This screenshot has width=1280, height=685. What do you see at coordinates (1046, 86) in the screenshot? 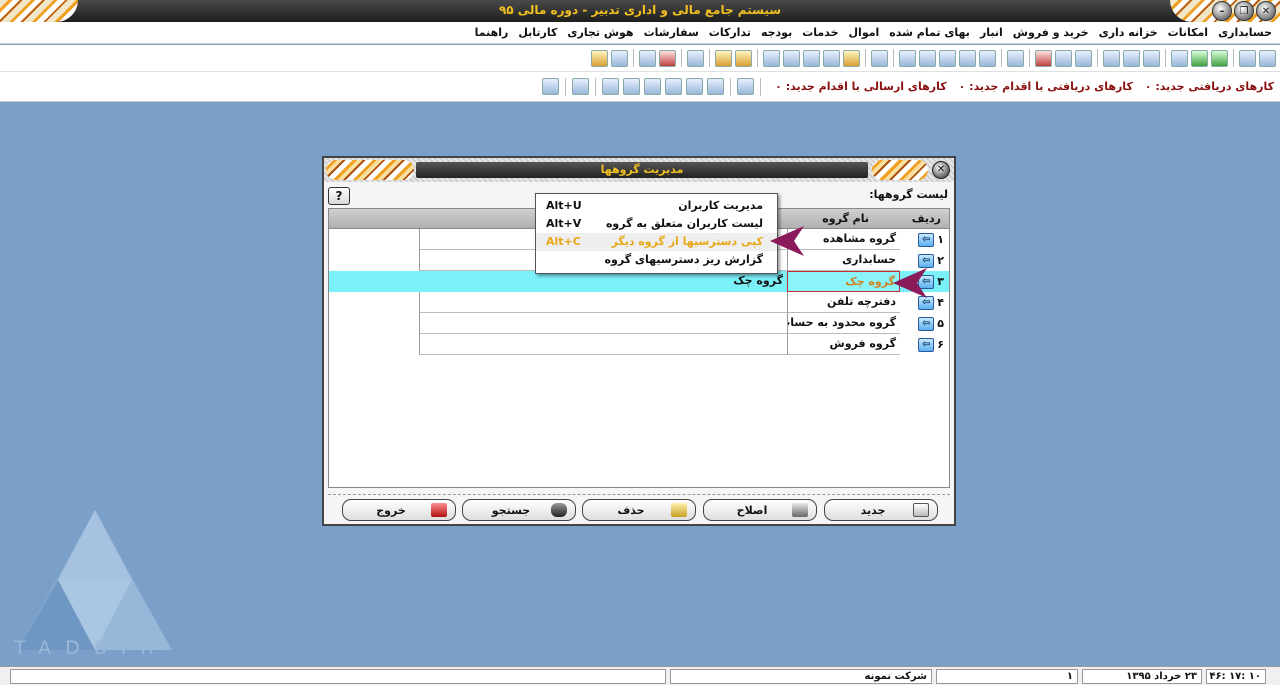
I see `received-action-label: کارهای دریافتی با اقدام جدید: ۰` at bounding box center [1046, 86].